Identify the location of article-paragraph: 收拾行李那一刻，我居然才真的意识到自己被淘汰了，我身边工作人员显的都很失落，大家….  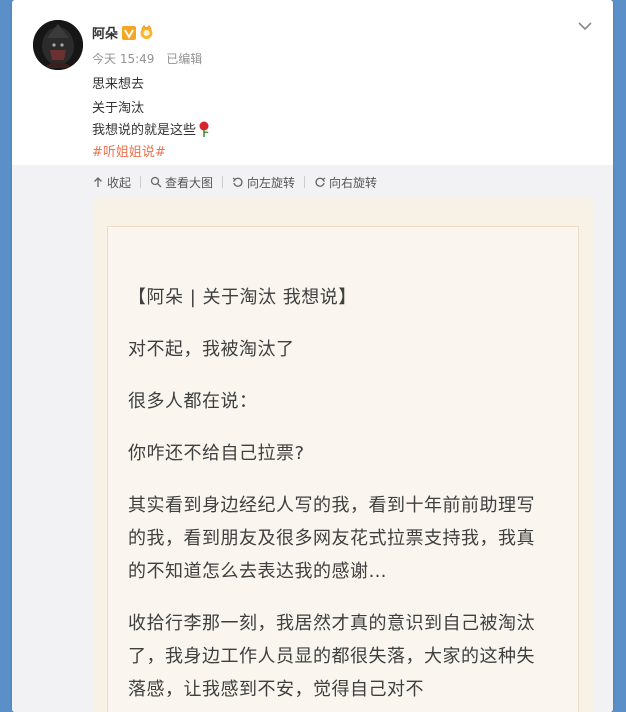
(331, 656).